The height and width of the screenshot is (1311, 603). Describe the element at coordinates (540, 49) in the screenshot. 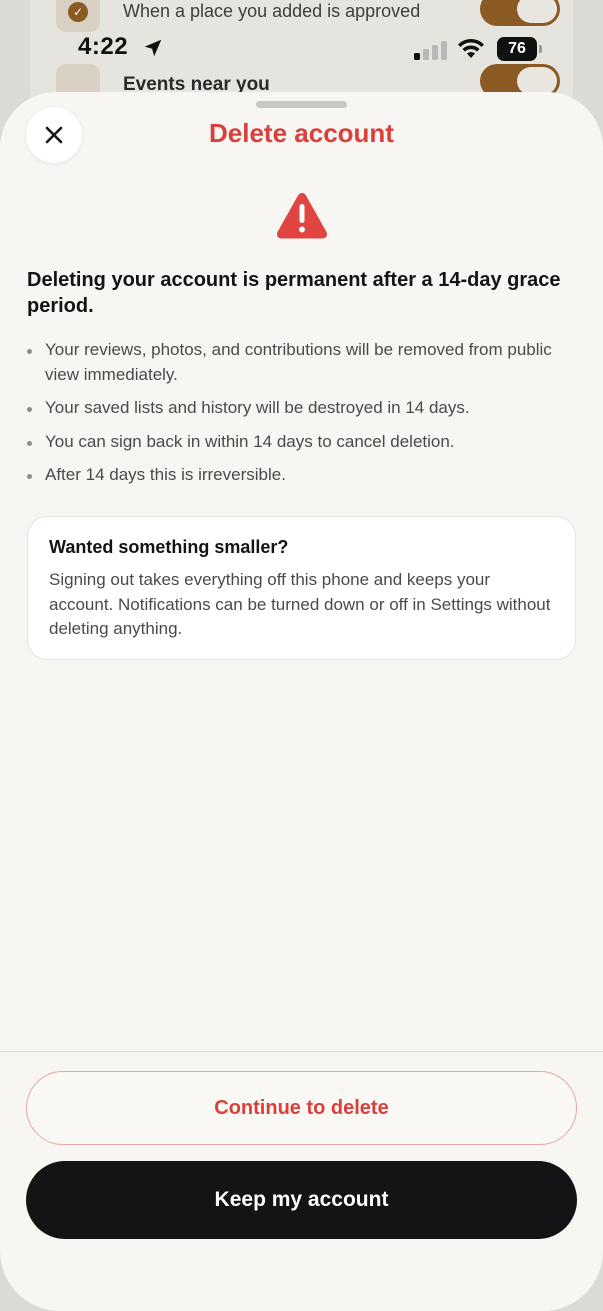

I see `battery-tip` at that location.